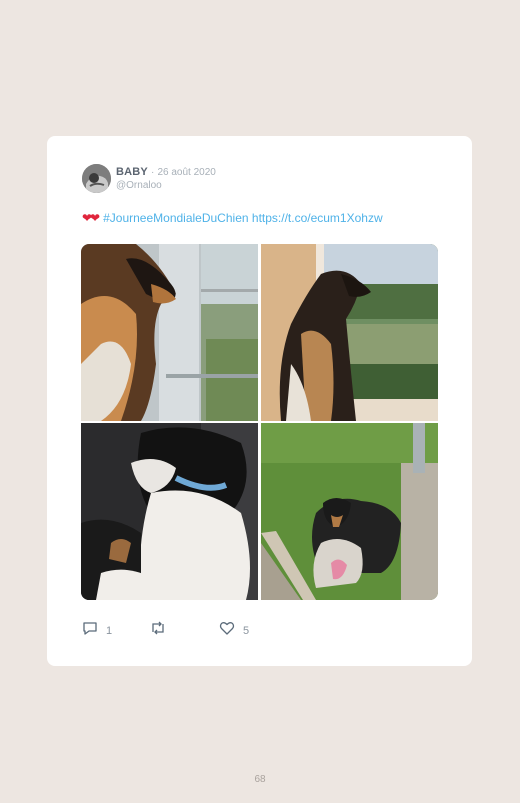 The image size is (520, 803). What do you see at coordinates (260, 779) in the screenshot?
I see `page-number: 68` at bounding box center [260, 779].